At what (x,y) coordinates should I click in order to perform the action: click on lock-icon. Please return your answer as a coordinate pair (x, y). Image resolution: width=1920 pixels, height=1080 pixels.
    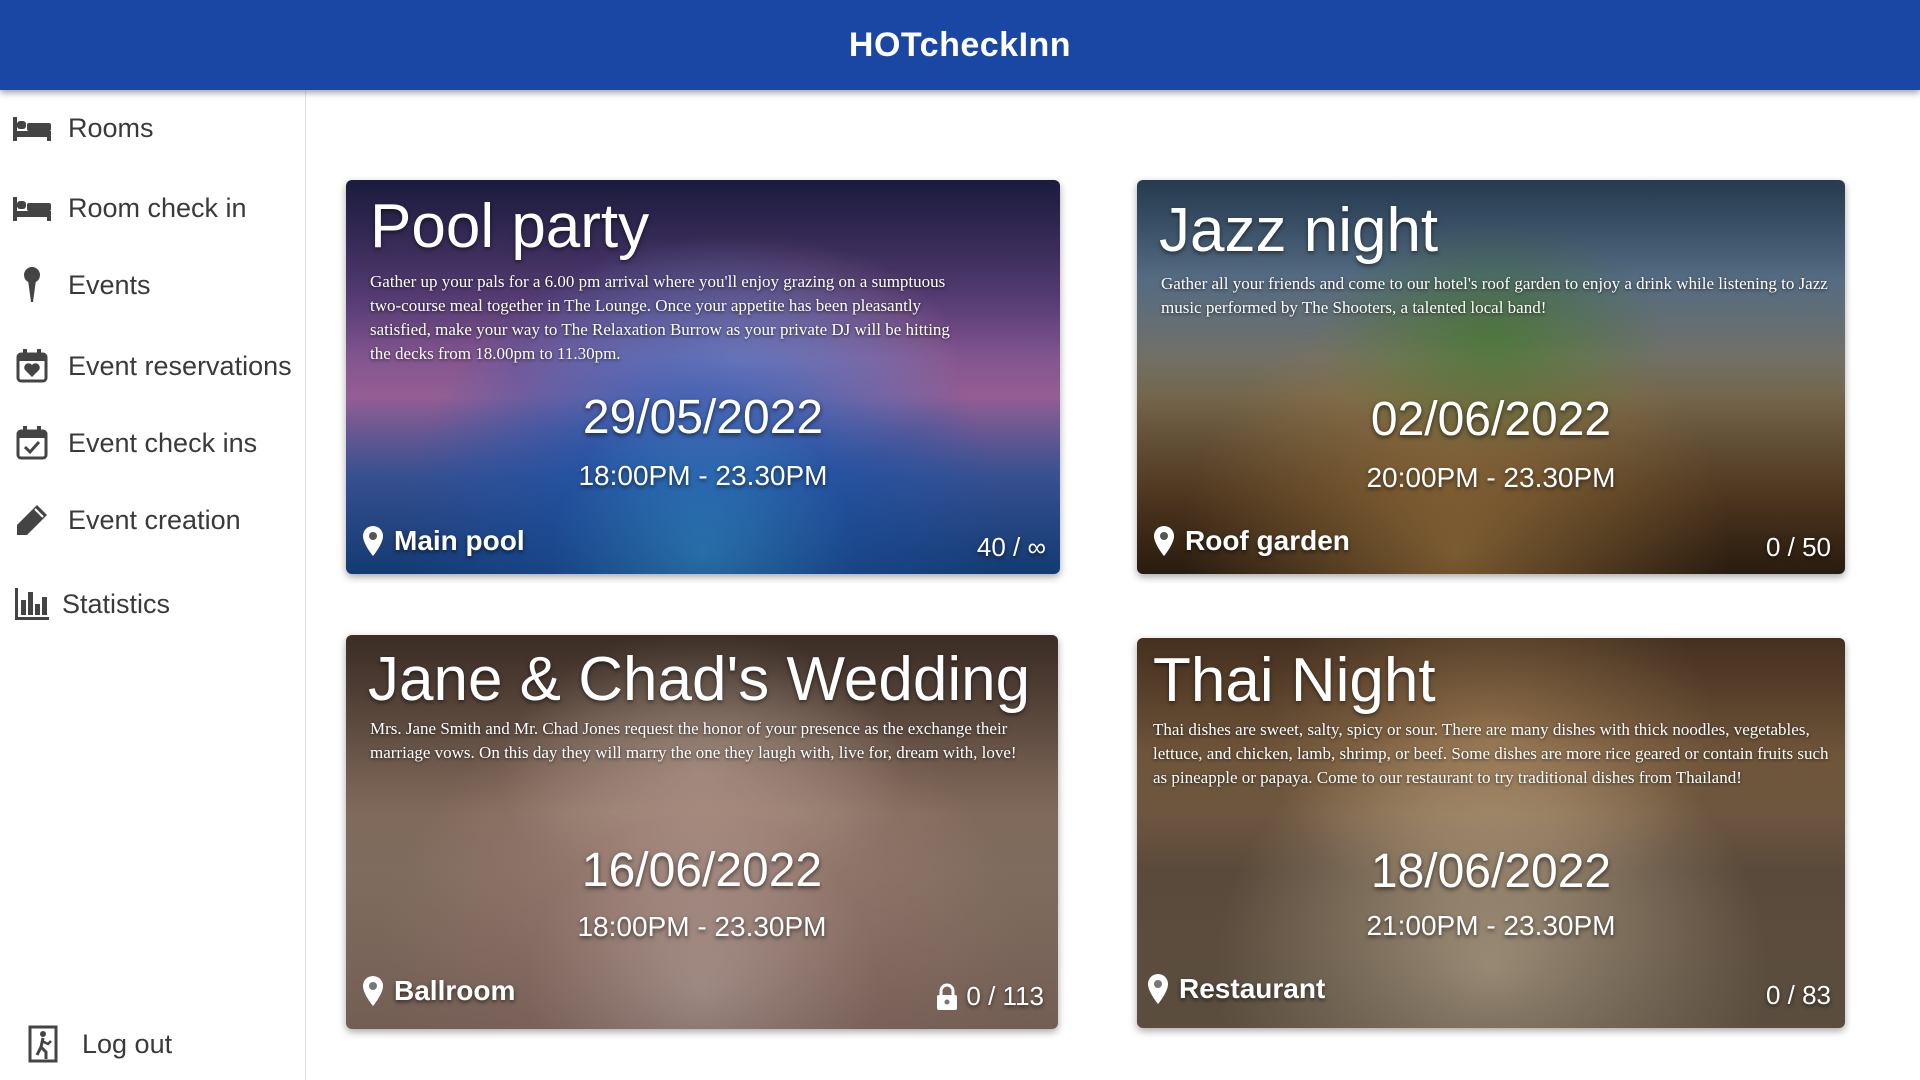
    Looking at the image, I should click on (947, 996).